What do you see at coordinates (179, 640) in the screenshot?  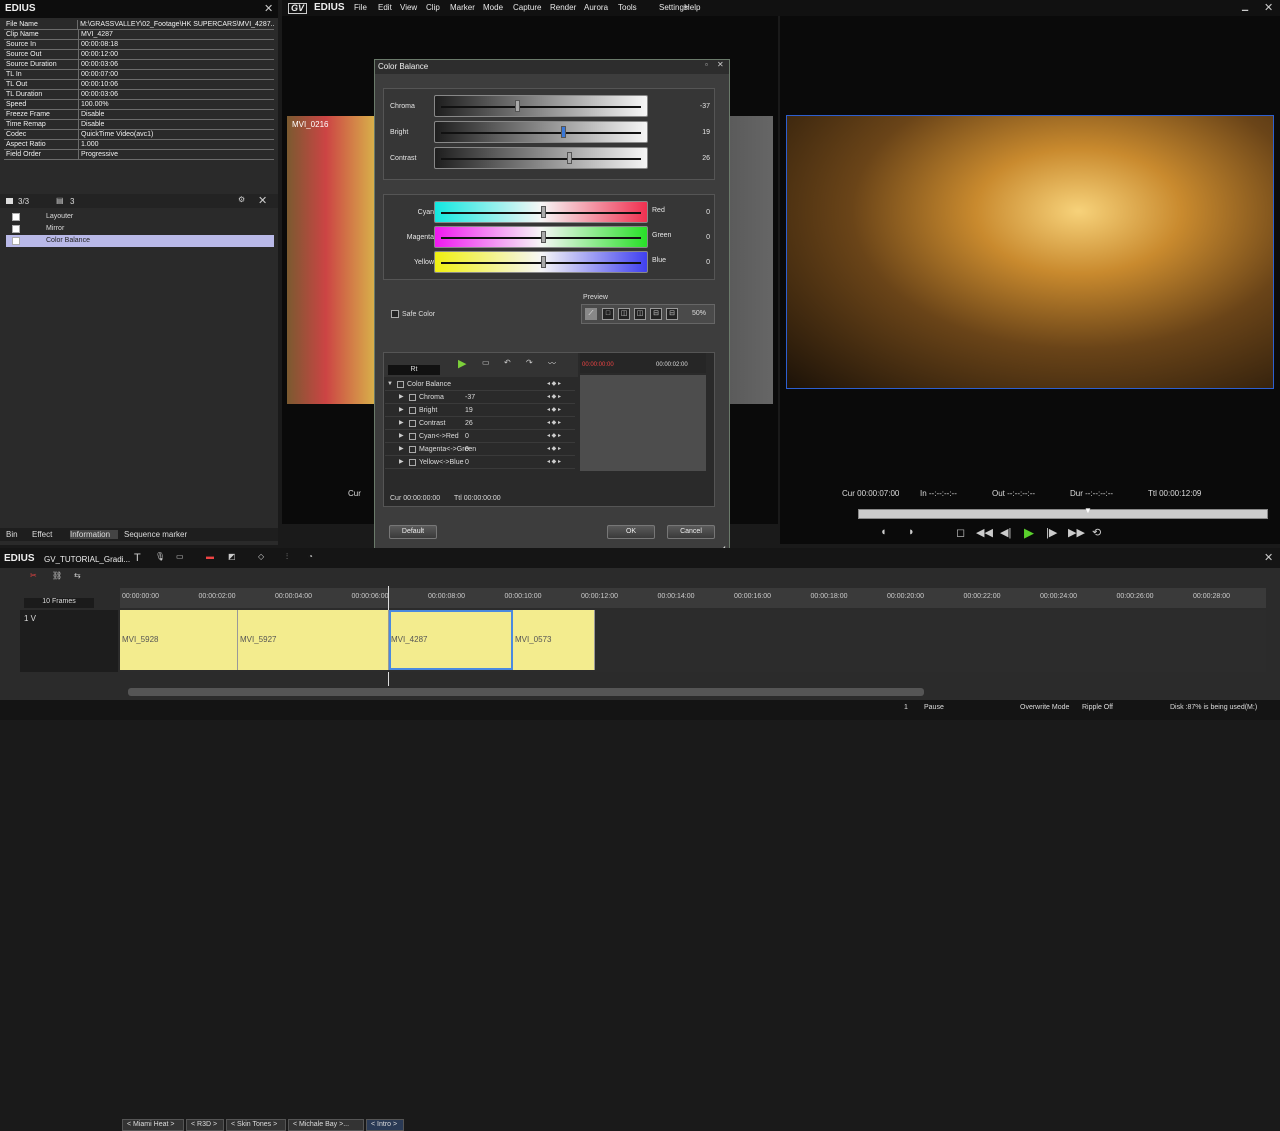 I see `timeline-clip: MVI_5928` at bounding box center [179, 640].